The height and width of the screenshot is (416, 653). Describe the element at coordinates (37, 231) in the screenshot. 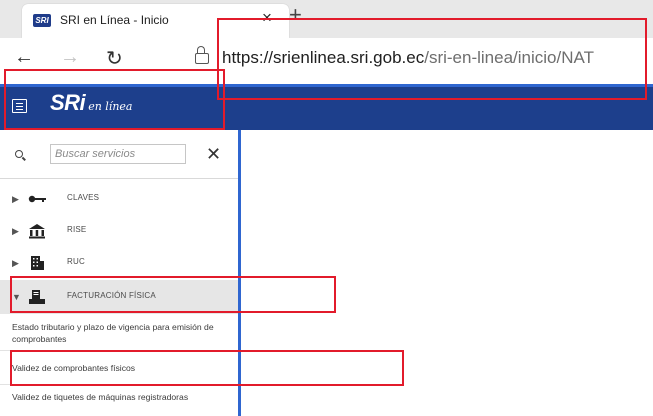

I see `building-icon` at that location.